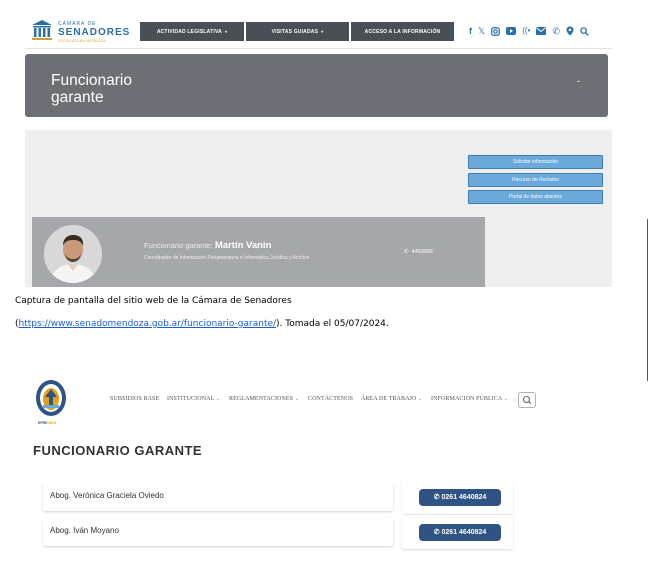  I want to click on facebook-icon: f, so click(470, 31).